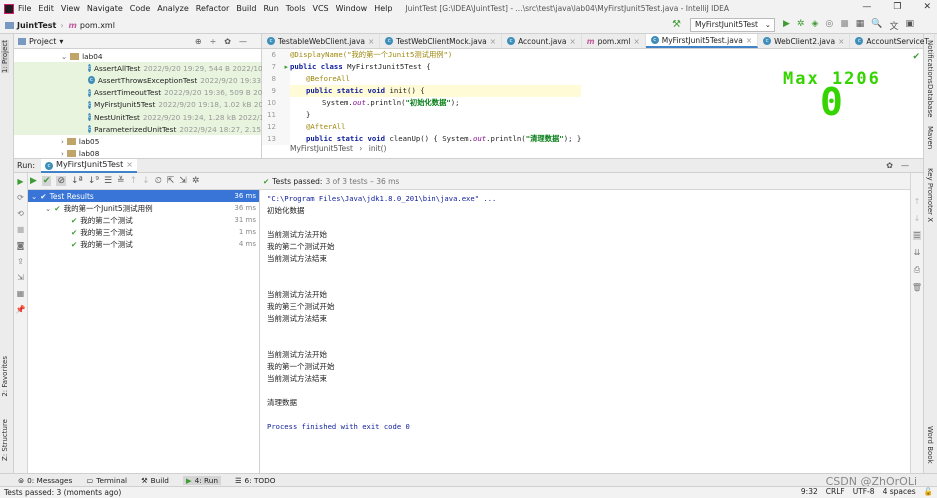 This screenshot has height=498, width=937. Describe the element at coordinates (927, 7) in the screenshot. I see `close-icon: ✕` at that location.